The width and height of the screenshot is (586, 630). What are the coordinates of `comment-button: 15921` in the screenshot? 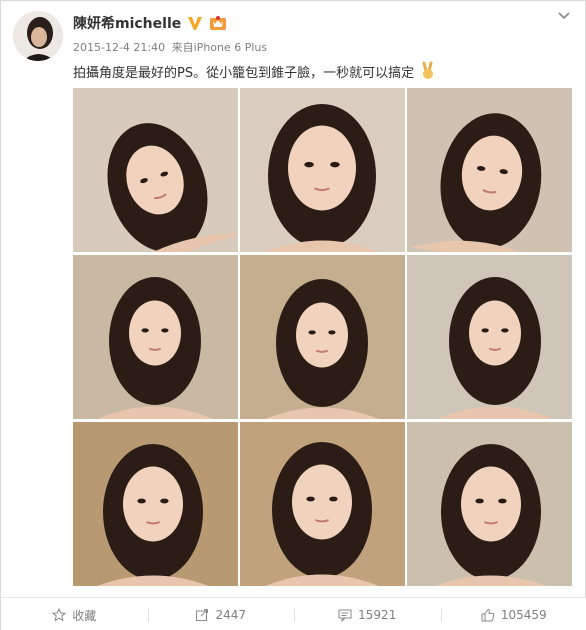 It's located at (367, 614).